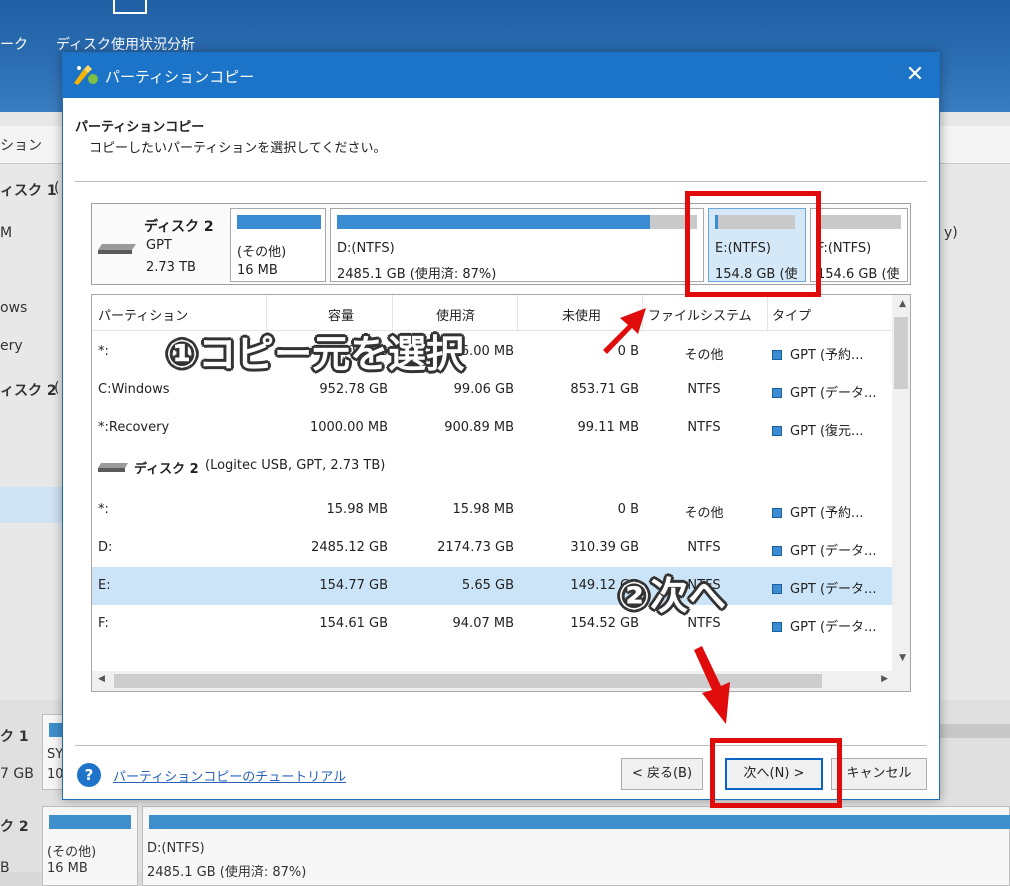 This screenshot has height=886, width=1010. What do you see at coordinates (357, 509) in the screenshot?
I see `cell-capacity: 15.98 MB` at bounding box center [357, 509].